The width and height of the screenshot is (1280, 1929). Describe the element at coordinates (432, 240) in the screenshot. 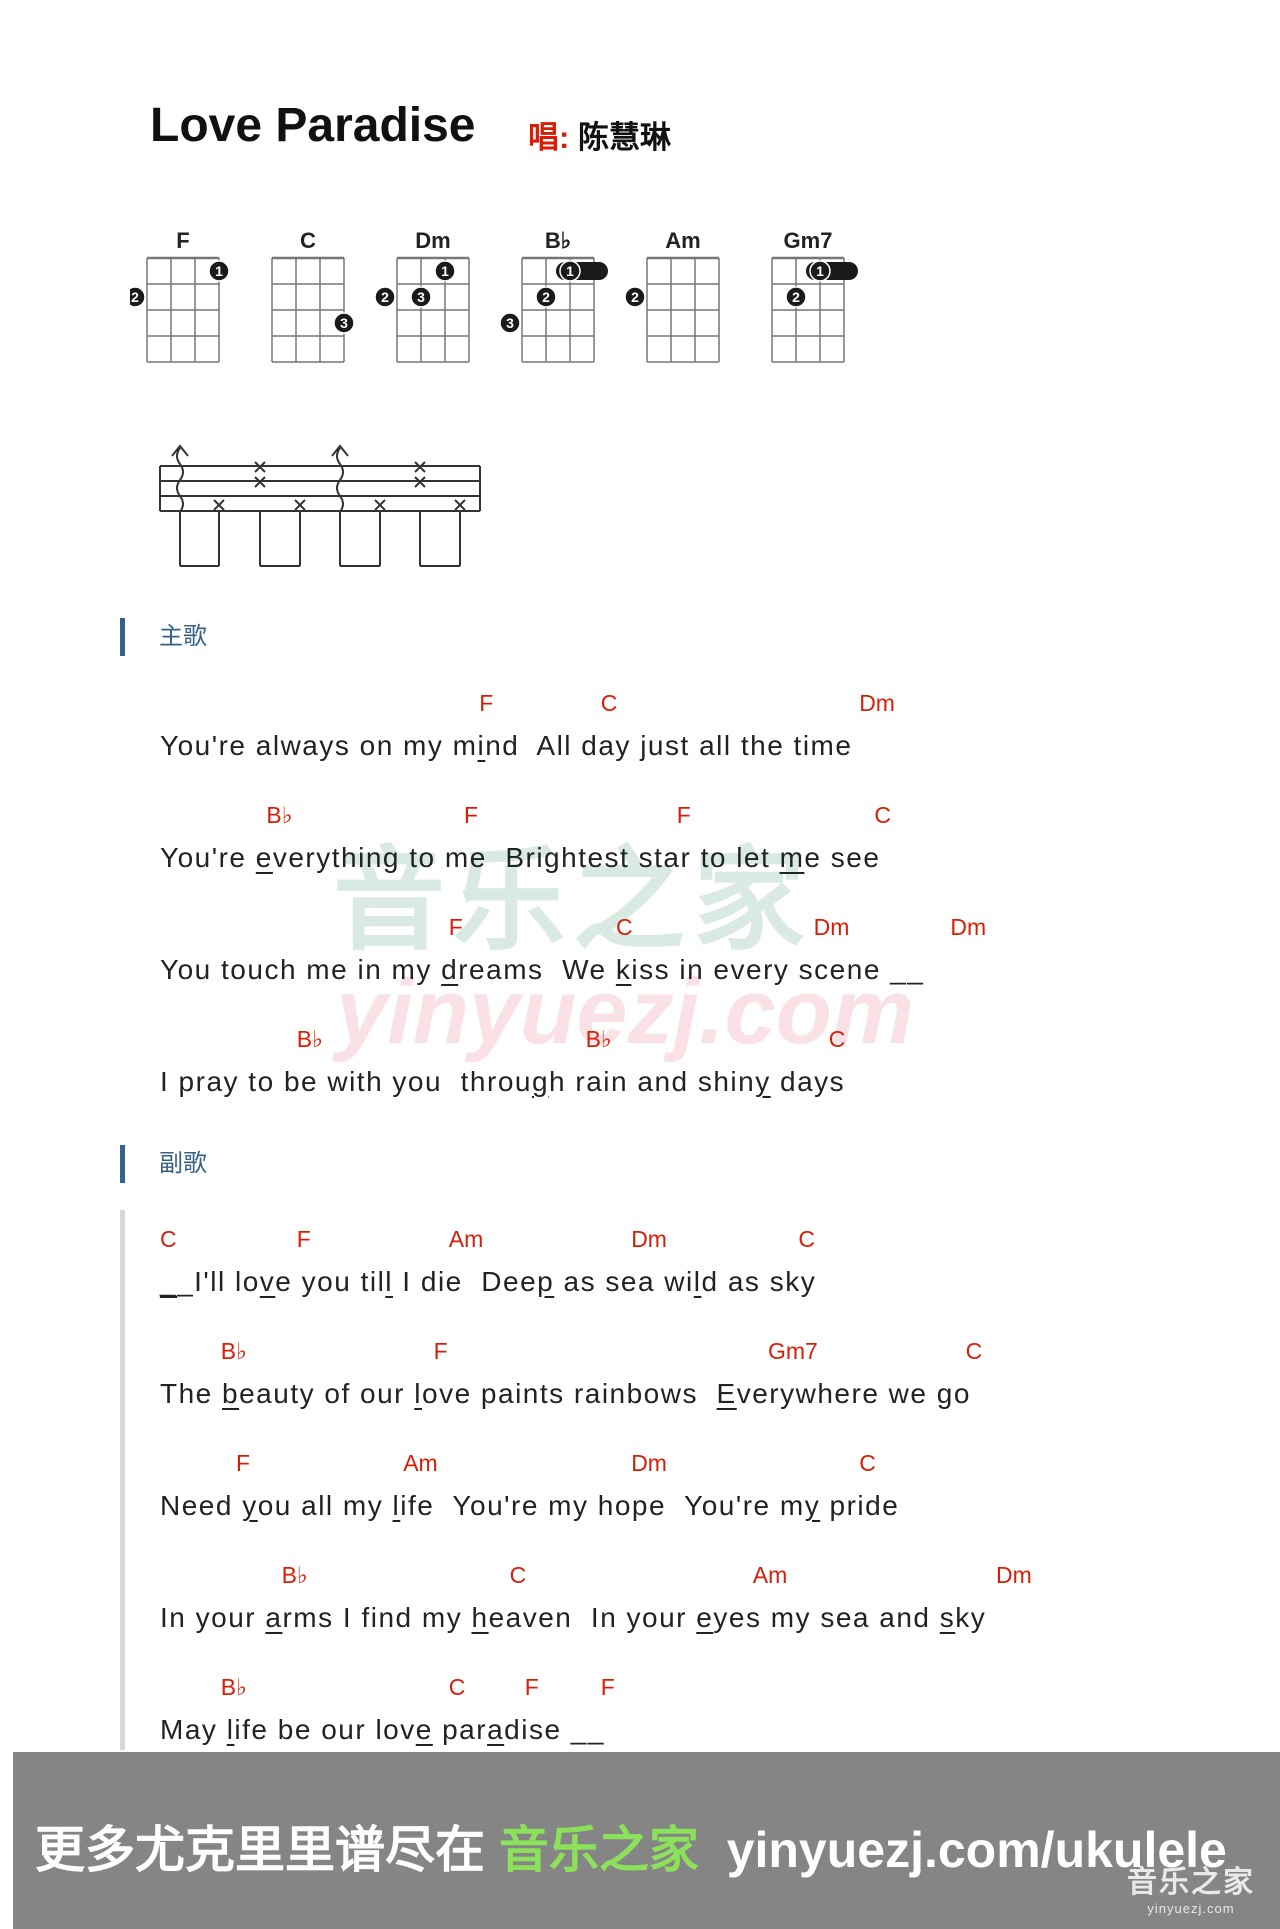

I see `chord-diagram-name: Dm` at that location.